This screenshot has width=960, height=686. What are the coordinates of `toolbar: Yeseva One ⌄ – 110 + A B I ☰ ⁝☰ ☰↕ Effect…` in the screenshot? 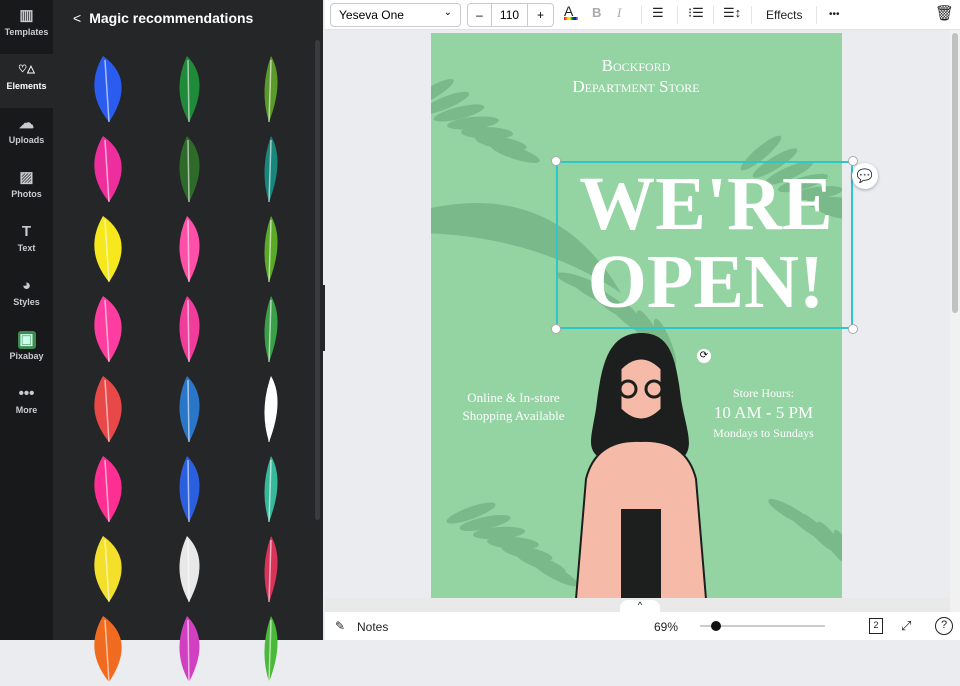 It's located at (642, 15).